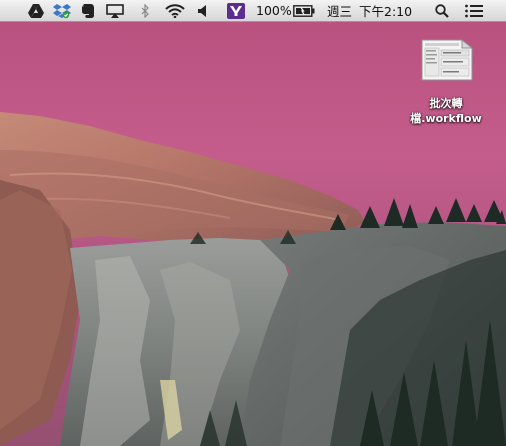  What do you see at coordinates (446, 118) in the screenshot?
I see `file-name-line2: 檔.workflow` at bounding box center [446, 118].